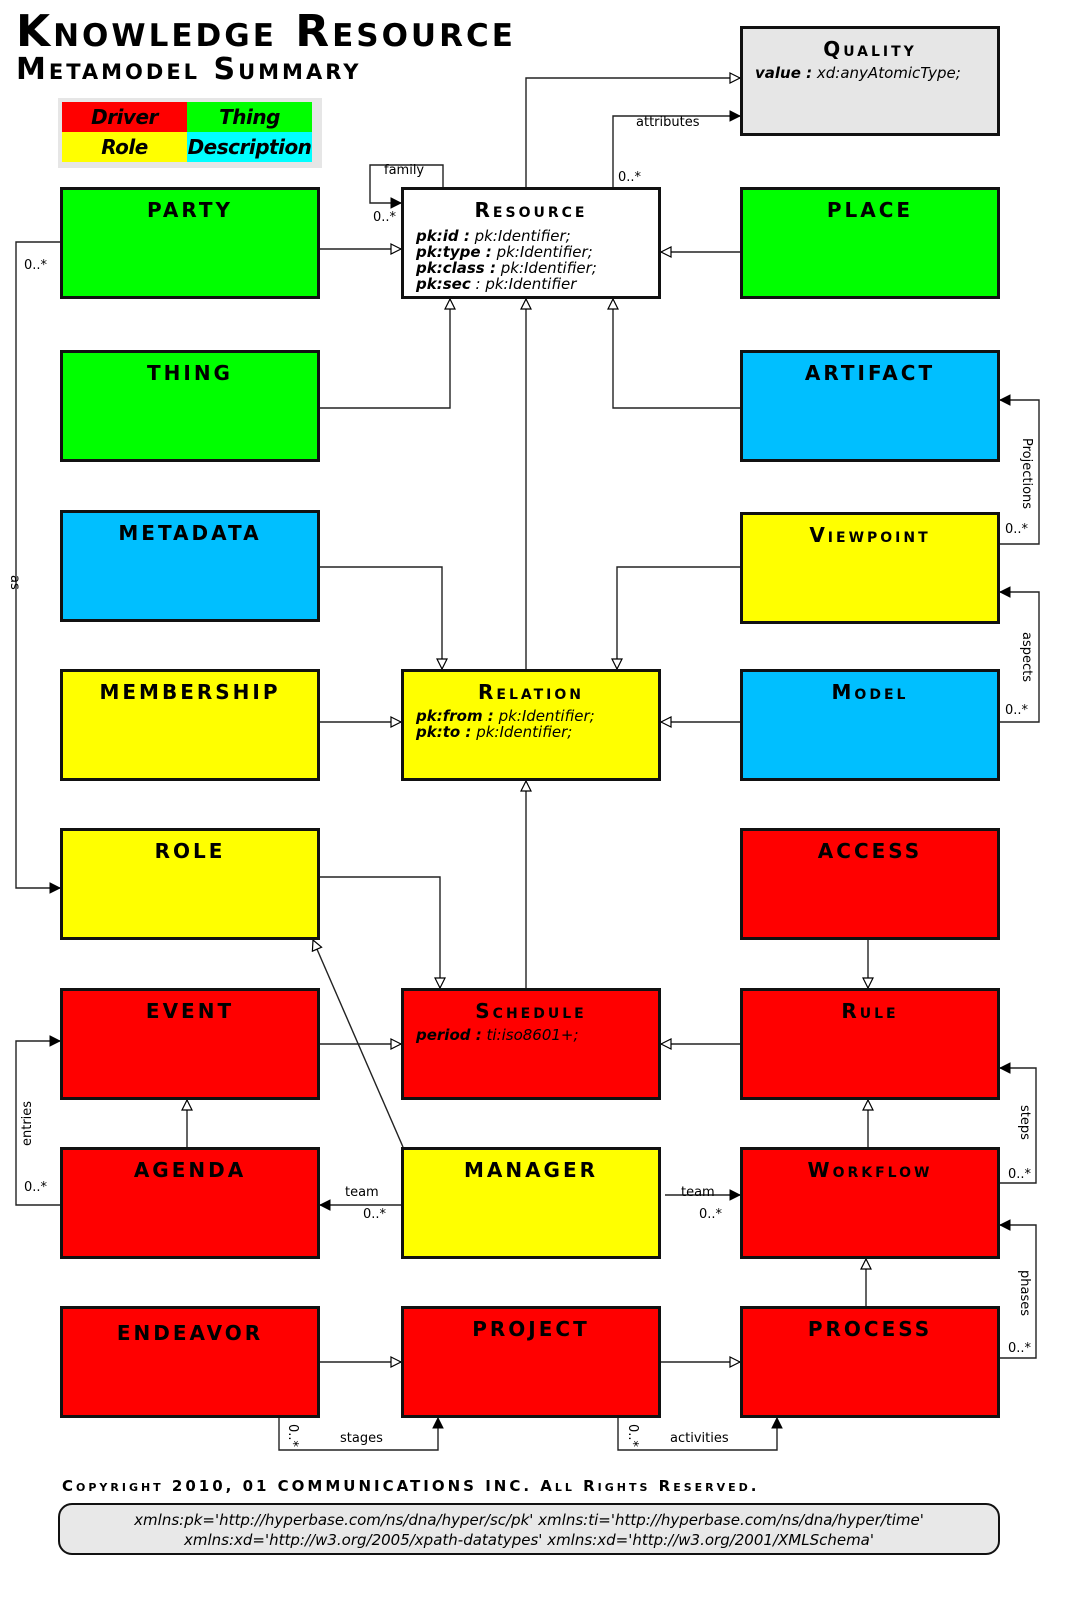 The image size is (1080, 1600). I want to click on class-manager: MANAGER, so click(531, 1203).